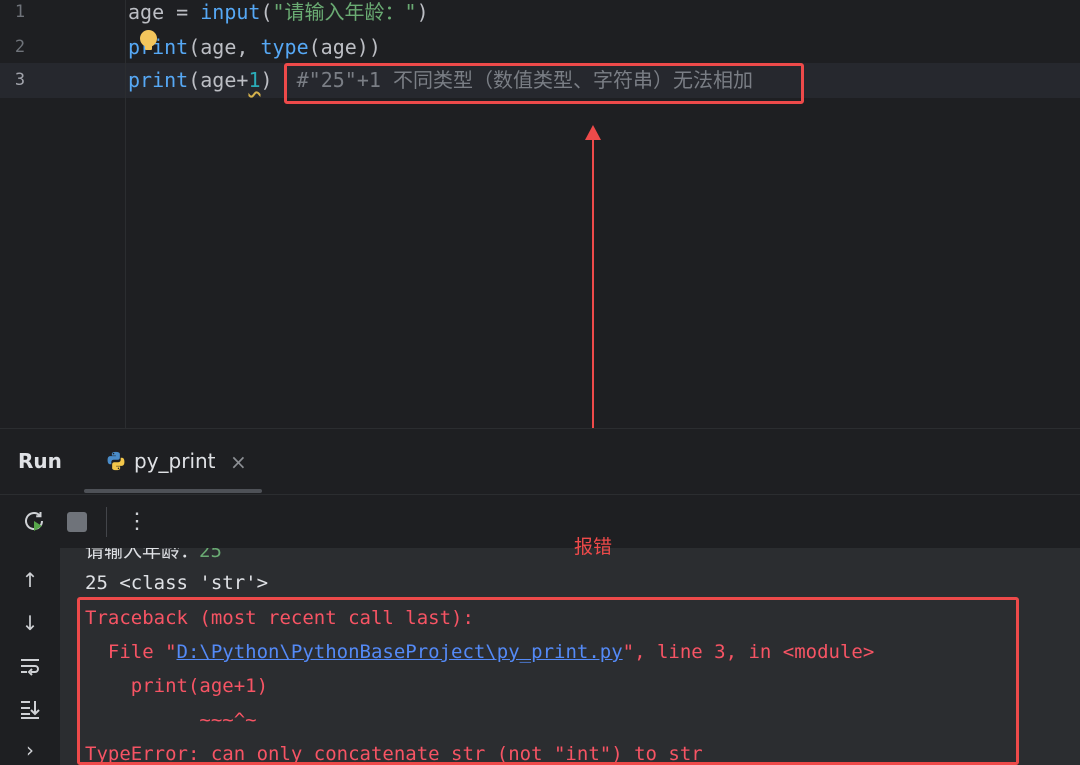  What do you see at coordinates (30, 750) in the screenshot?
I see `chevron-right-icon: ›` at bounding box center [30, 750].